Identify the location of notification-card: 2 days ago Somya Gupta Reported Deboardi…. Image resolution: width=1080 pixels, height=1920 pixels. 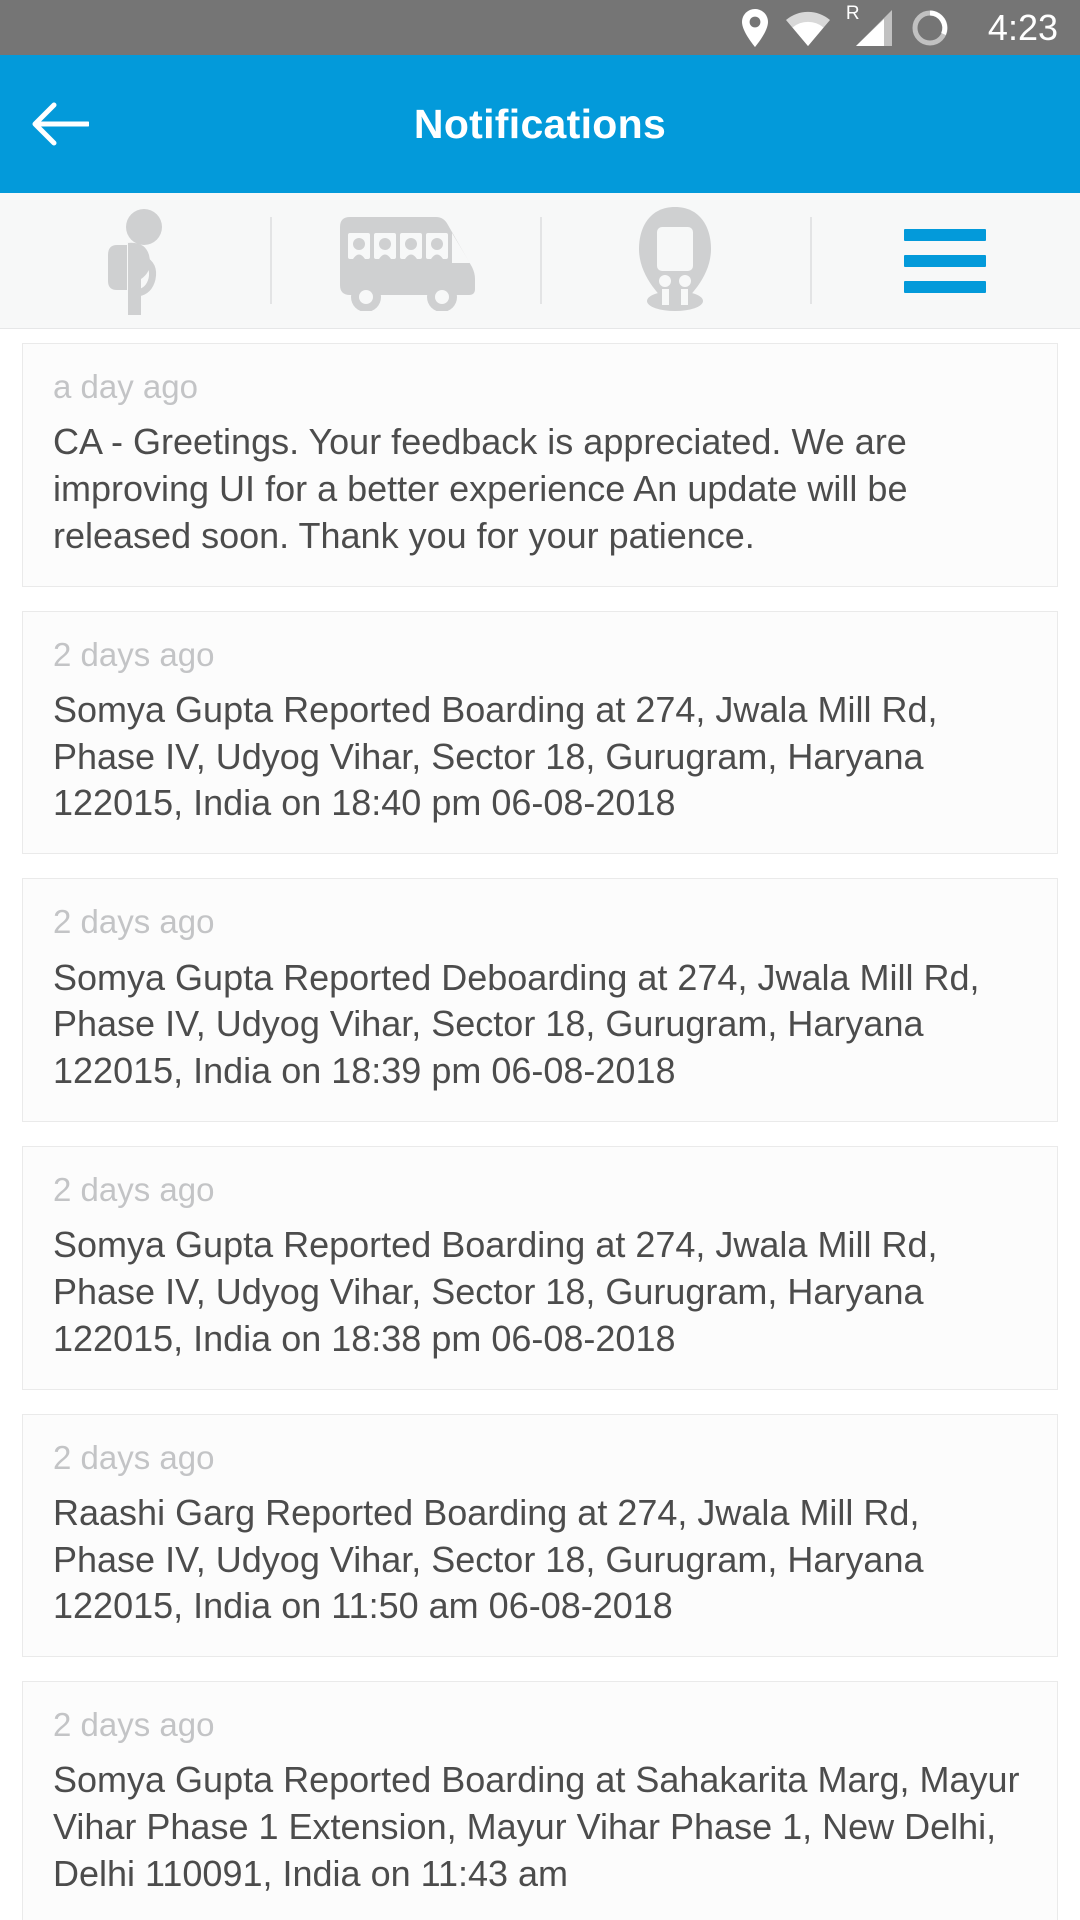
(540, 1000).